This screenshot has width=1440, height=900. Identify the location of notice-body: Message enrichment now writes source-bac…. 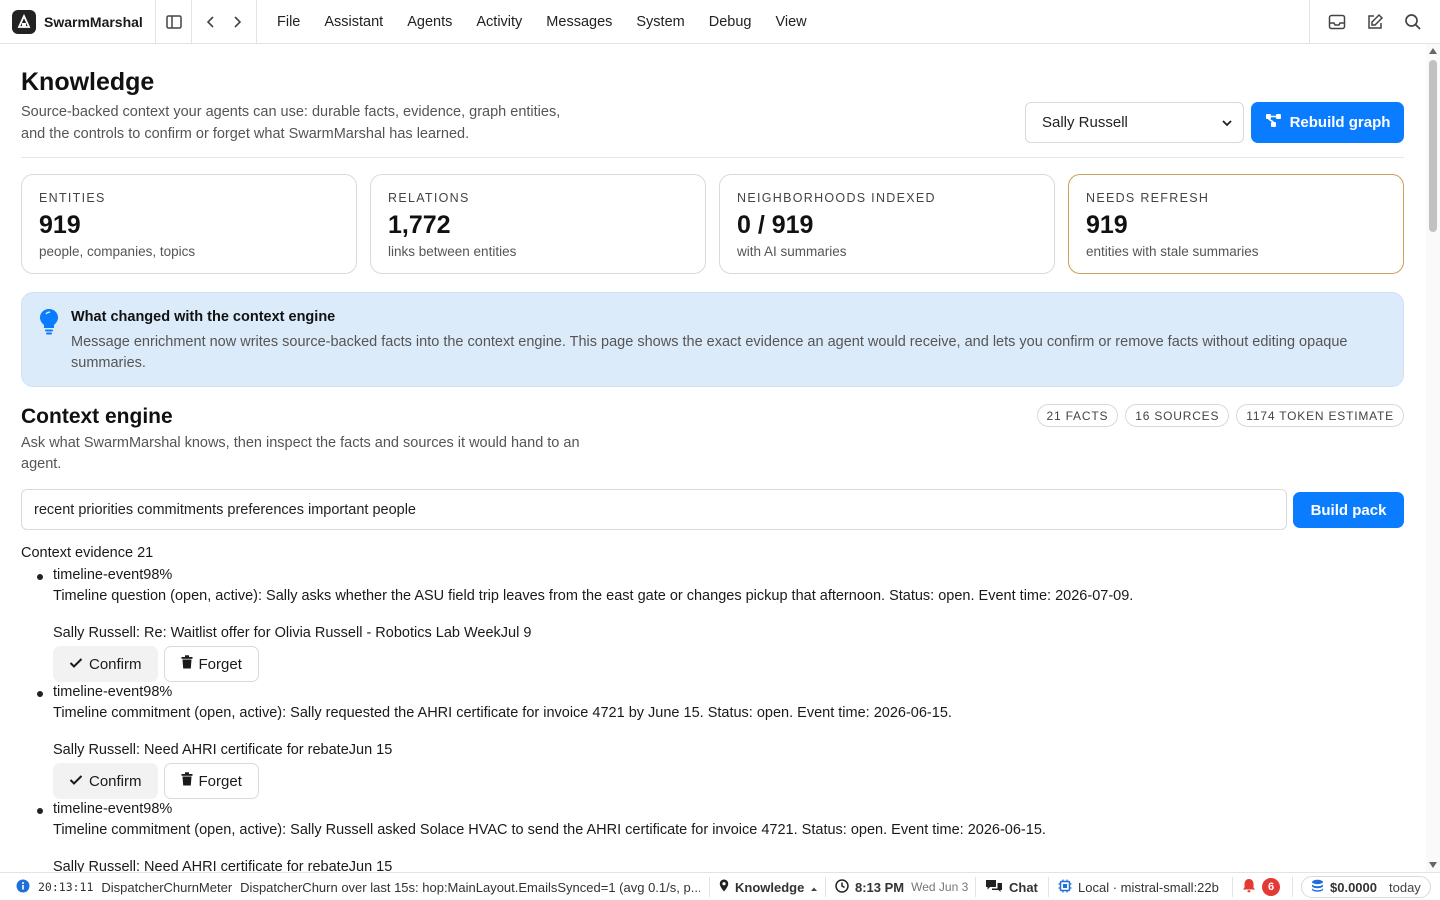
(709, 352).